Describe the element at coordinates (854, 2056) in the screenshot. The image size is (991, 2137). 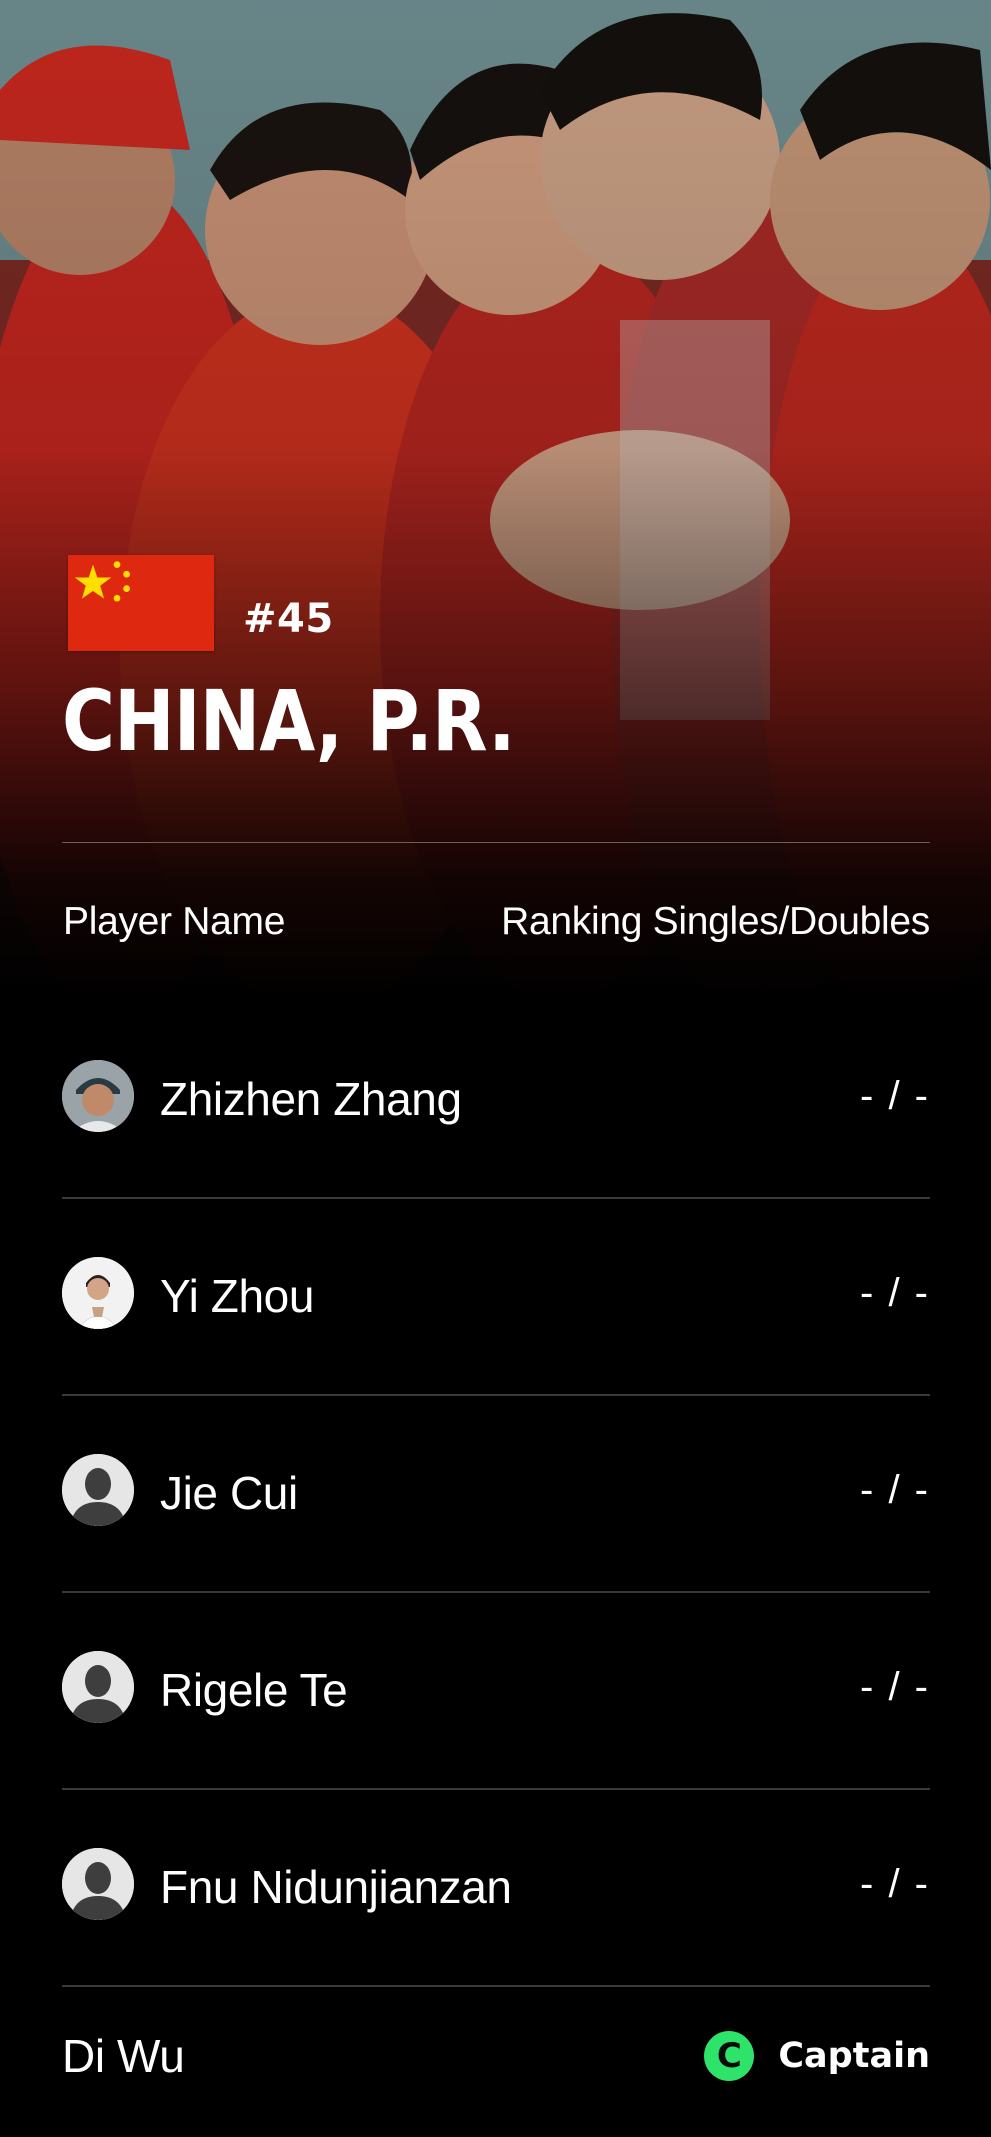
I see `captain-label: Captain` at that location.